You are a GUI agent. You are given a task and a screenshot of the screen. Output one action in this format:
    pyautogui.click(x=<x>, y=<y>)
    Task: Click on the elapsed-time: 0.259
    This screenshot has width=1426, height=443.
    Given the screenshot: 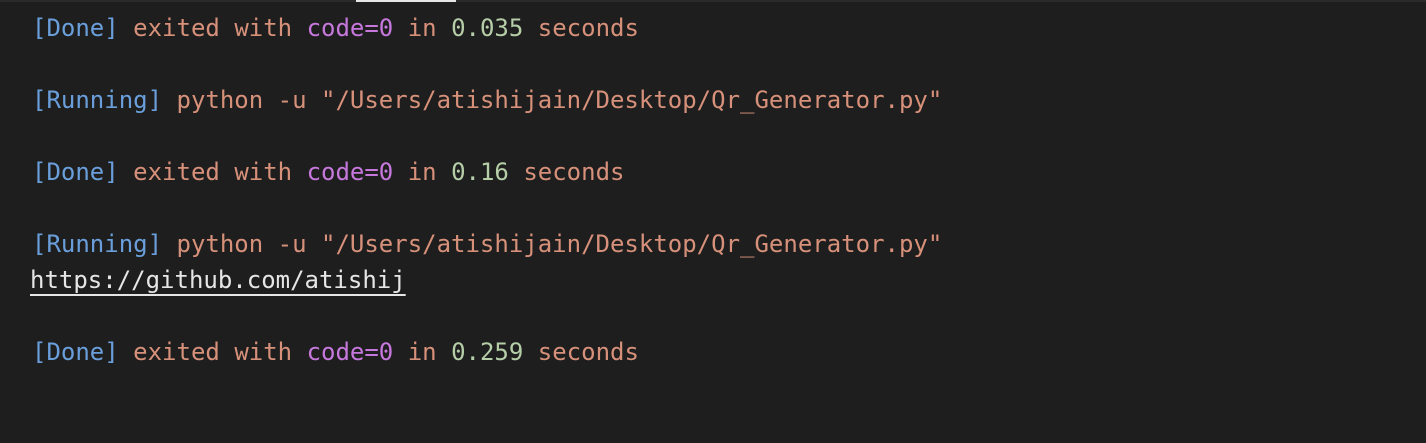 What is the action you would take?
    pyautogui.click(x=487, y=352)
    